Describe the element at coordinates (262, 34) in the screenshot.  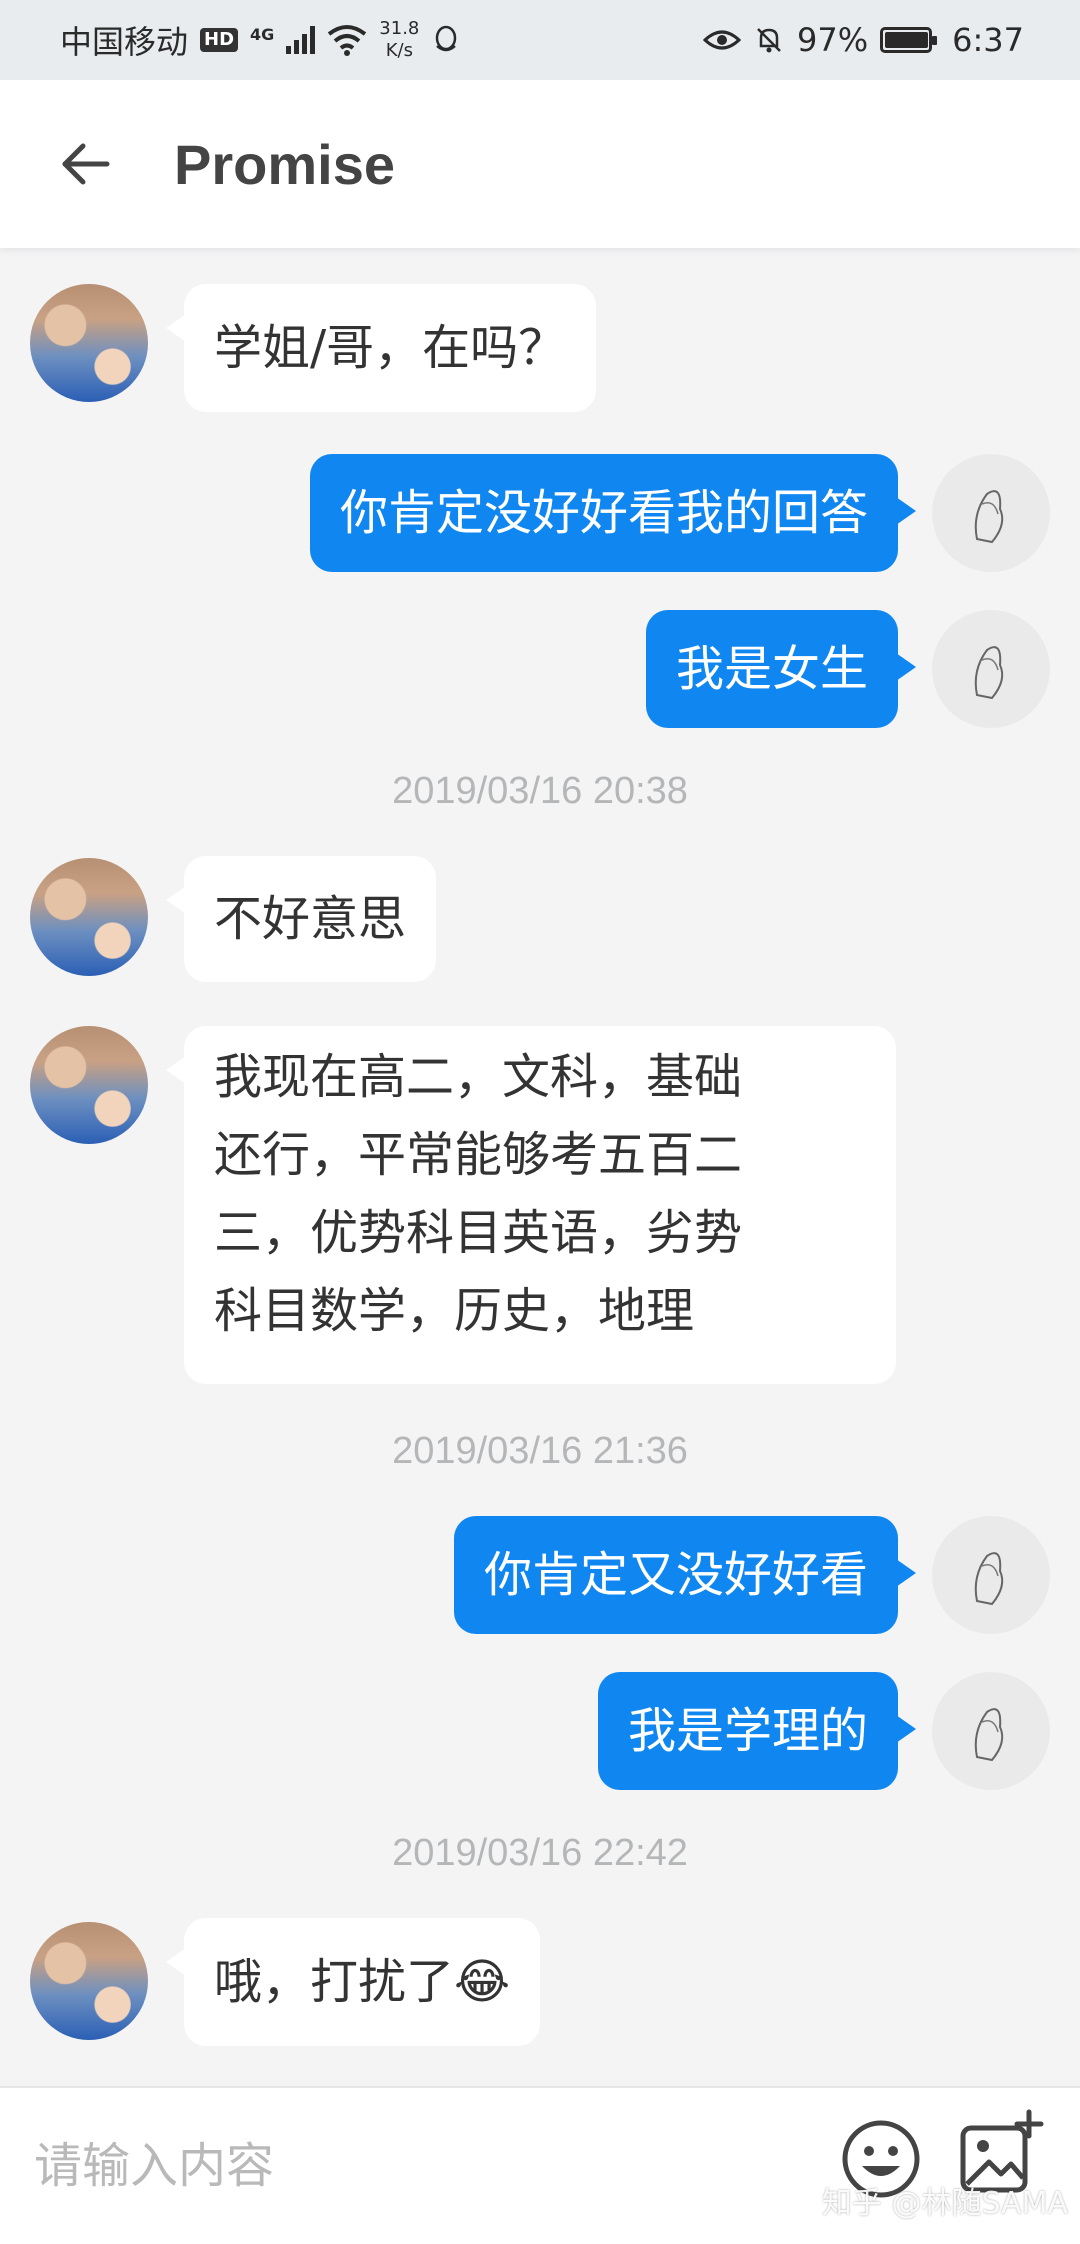
I see `network-type: 4G` at that location.